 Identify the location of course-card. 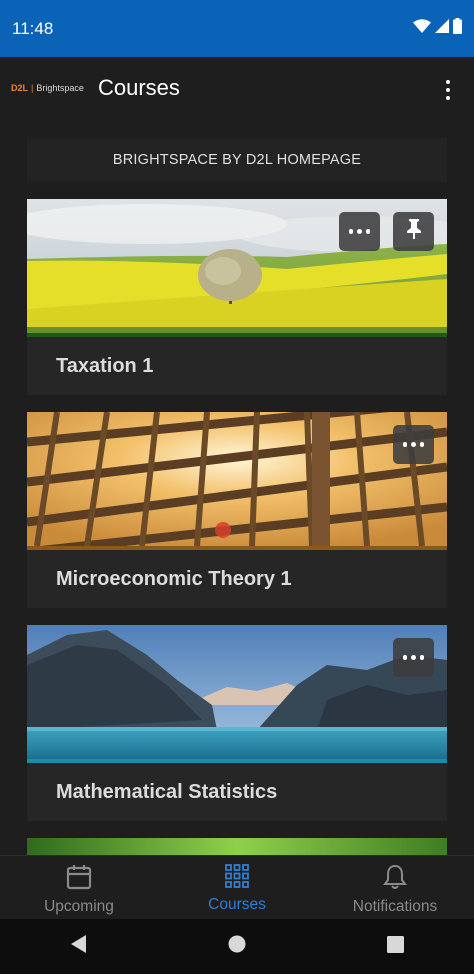
(237, 846).